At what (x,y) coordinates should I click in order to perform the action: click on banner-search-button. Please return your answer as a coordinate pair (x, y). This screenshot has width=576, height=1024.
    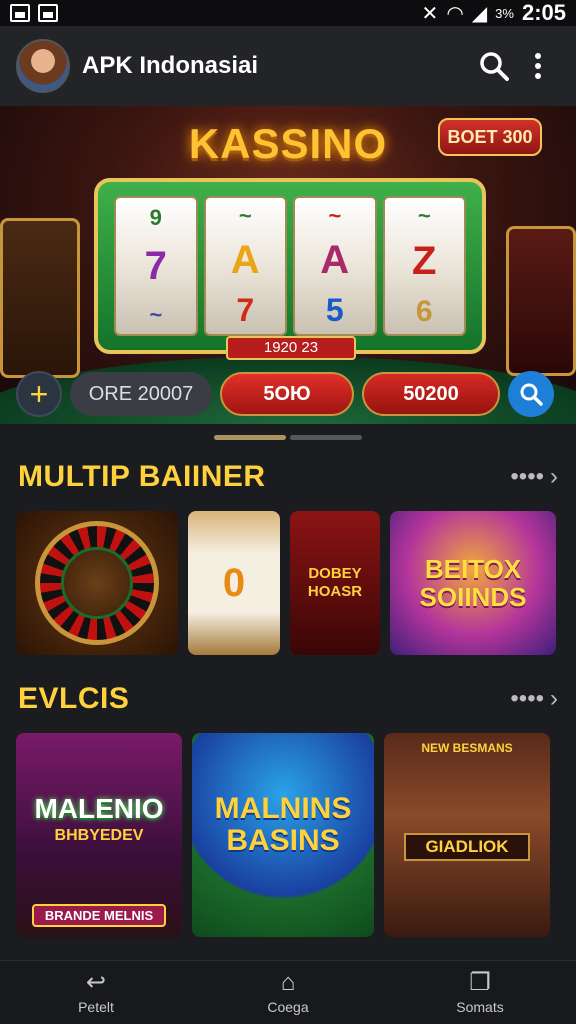
    Looking at the image, I should click on (531, 394).